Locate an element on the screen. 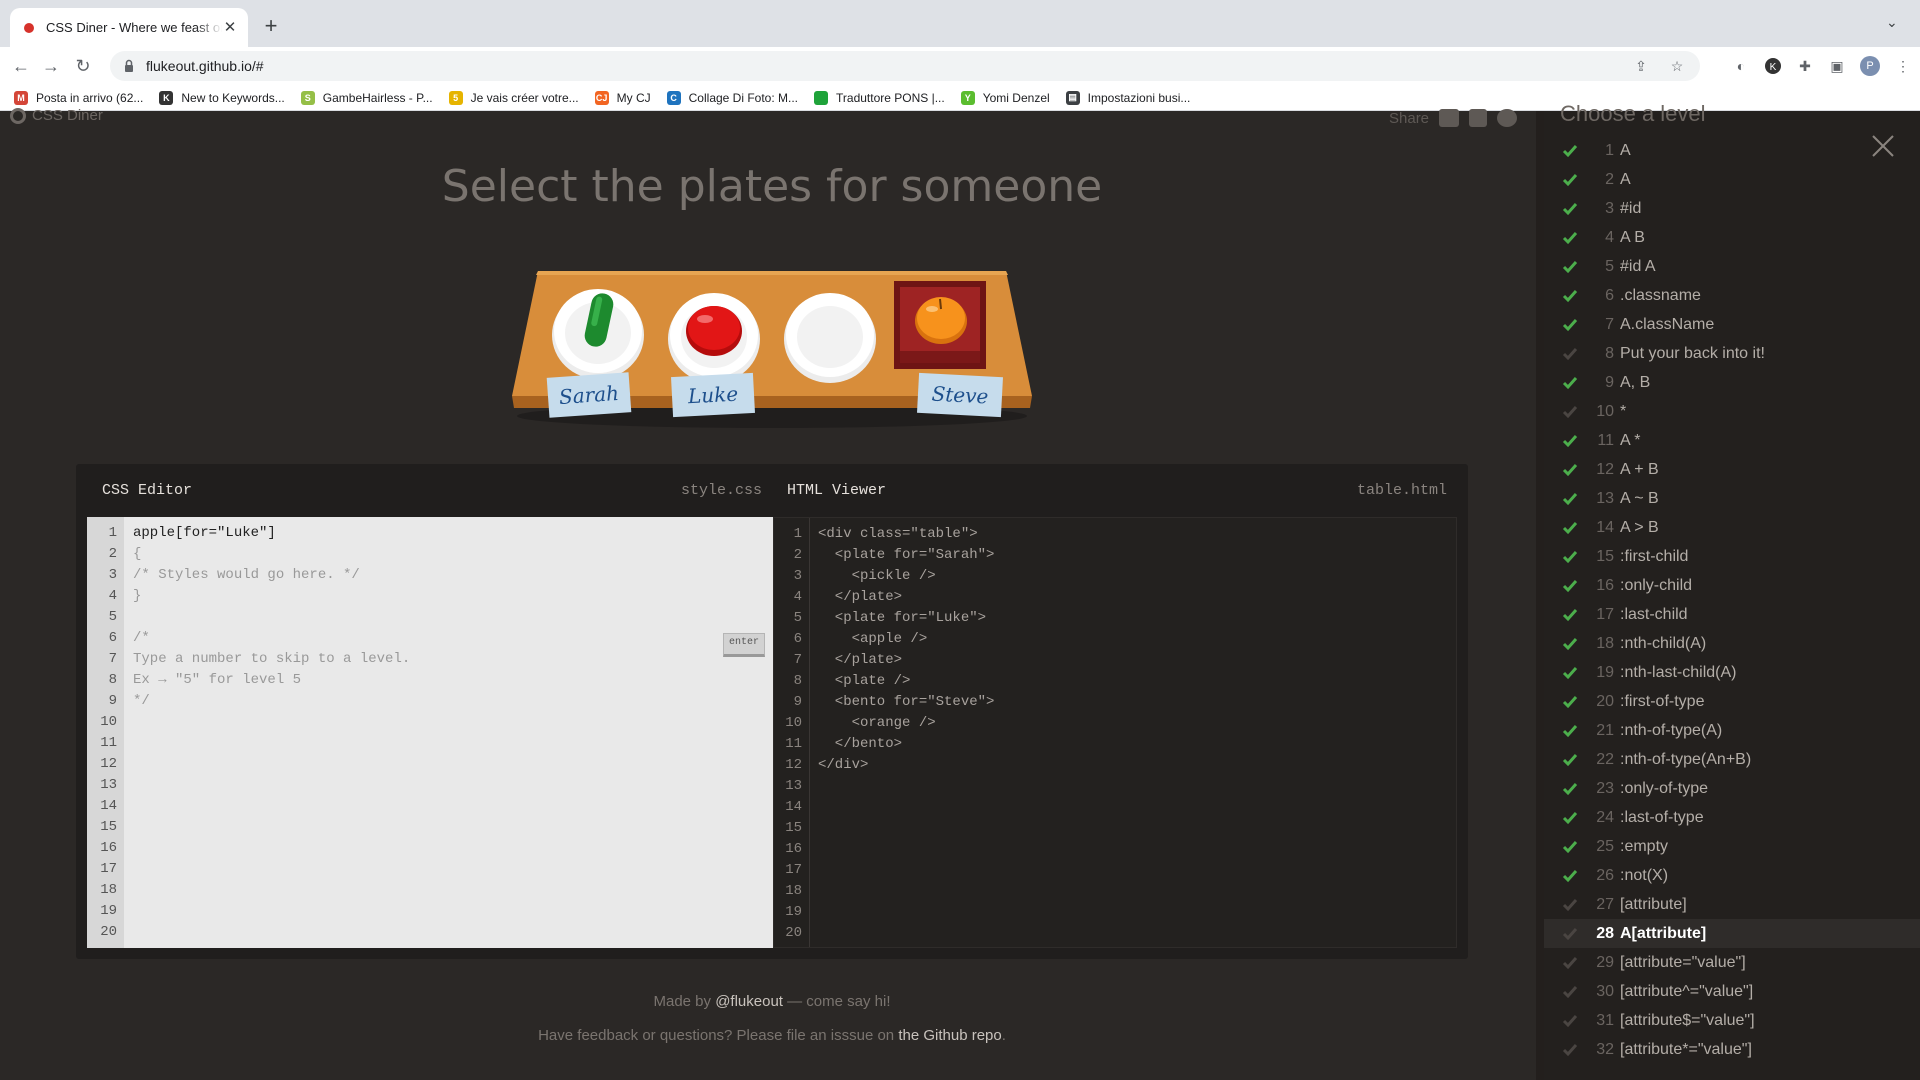  level-item-23: 23:only-of-type is located at coordinates (1732, 788).